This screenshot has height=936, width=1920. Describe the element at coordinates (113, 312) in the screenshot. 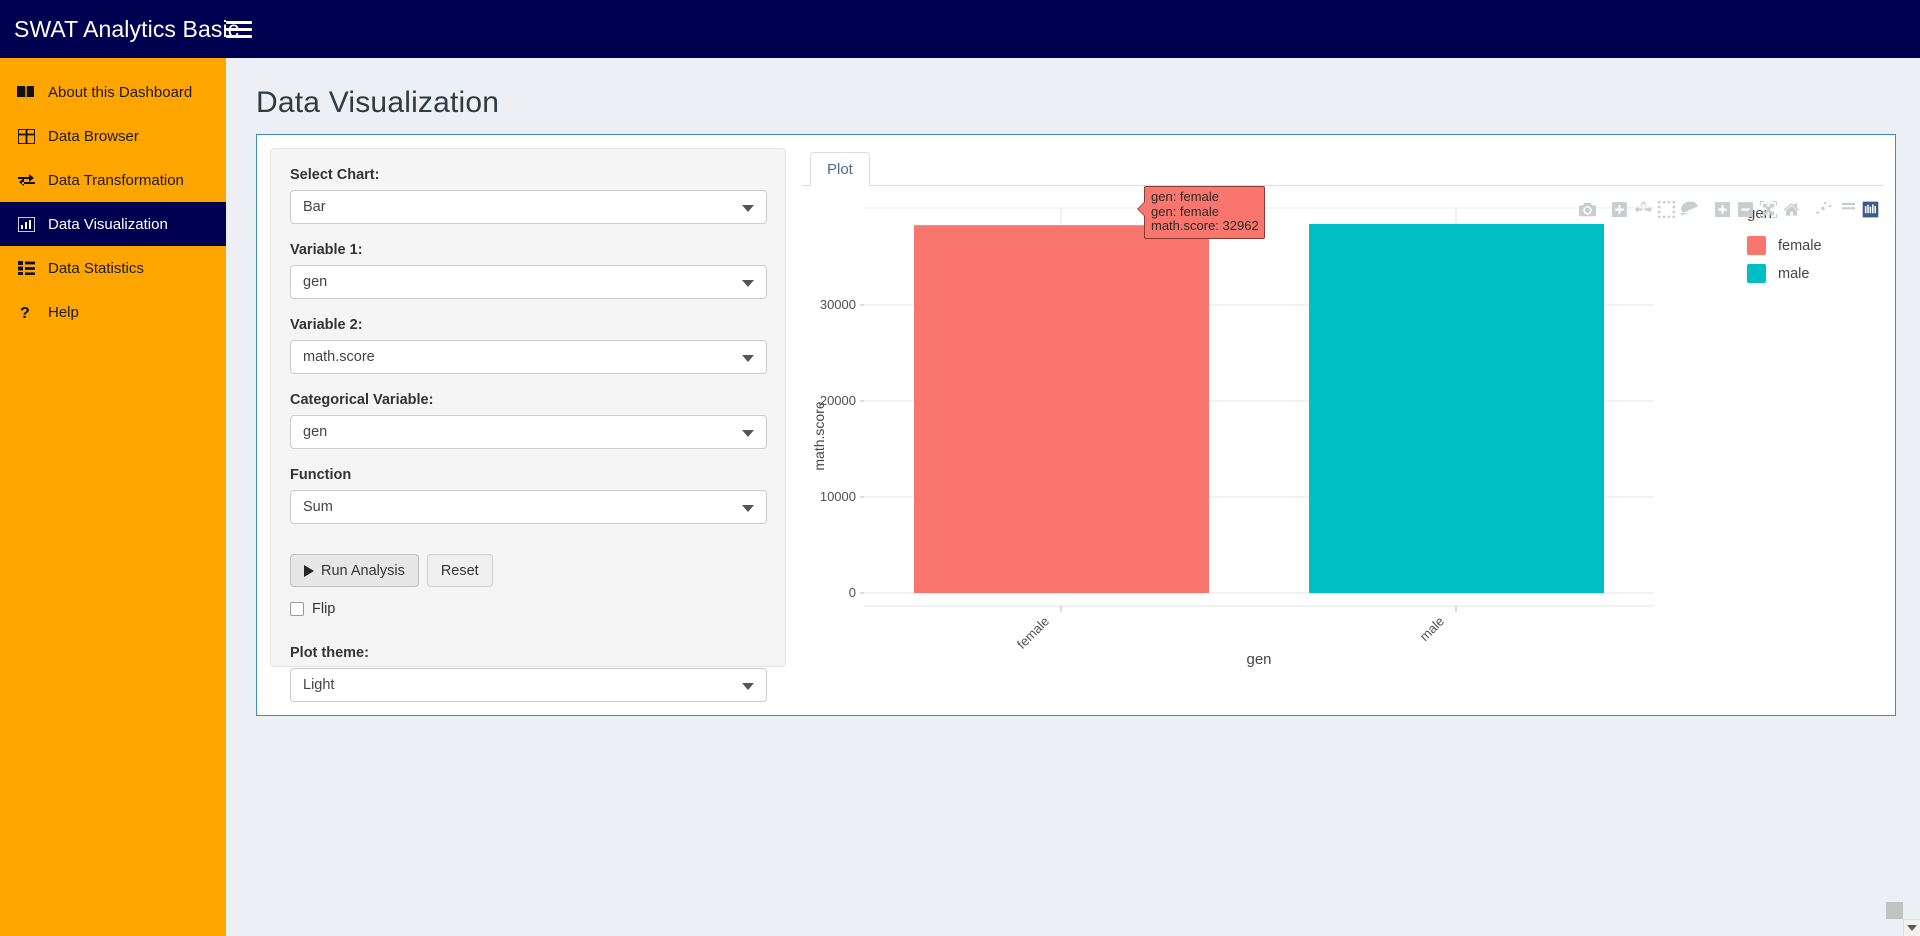

I see `sidebar-item-help: ? Help` at that location.